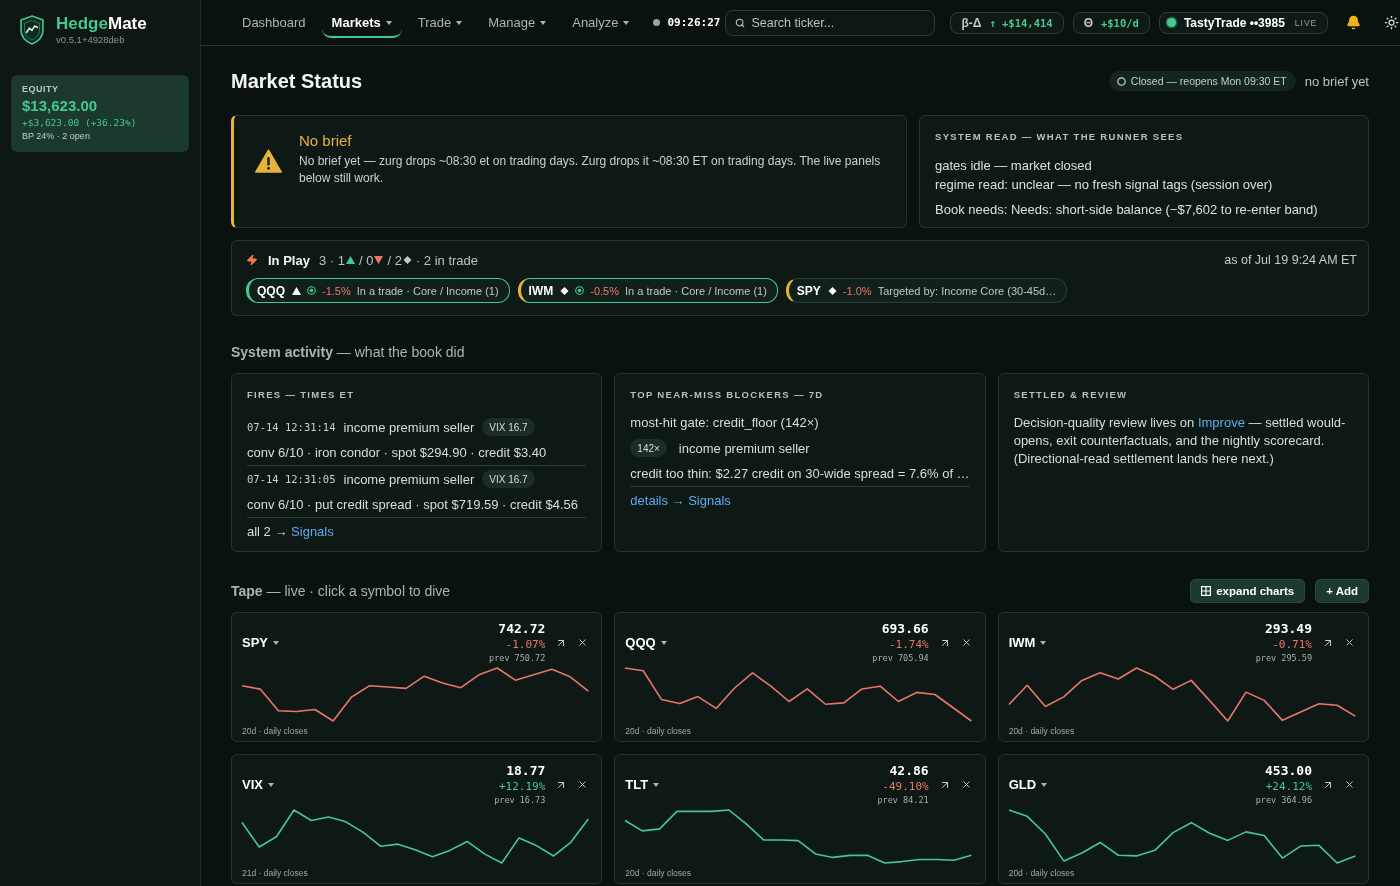 The width and height of the screenshot is (1400, 886). Describe the element at coordinates (1342, 591) in the screenshot. I see `add-button: + Add` at that location.